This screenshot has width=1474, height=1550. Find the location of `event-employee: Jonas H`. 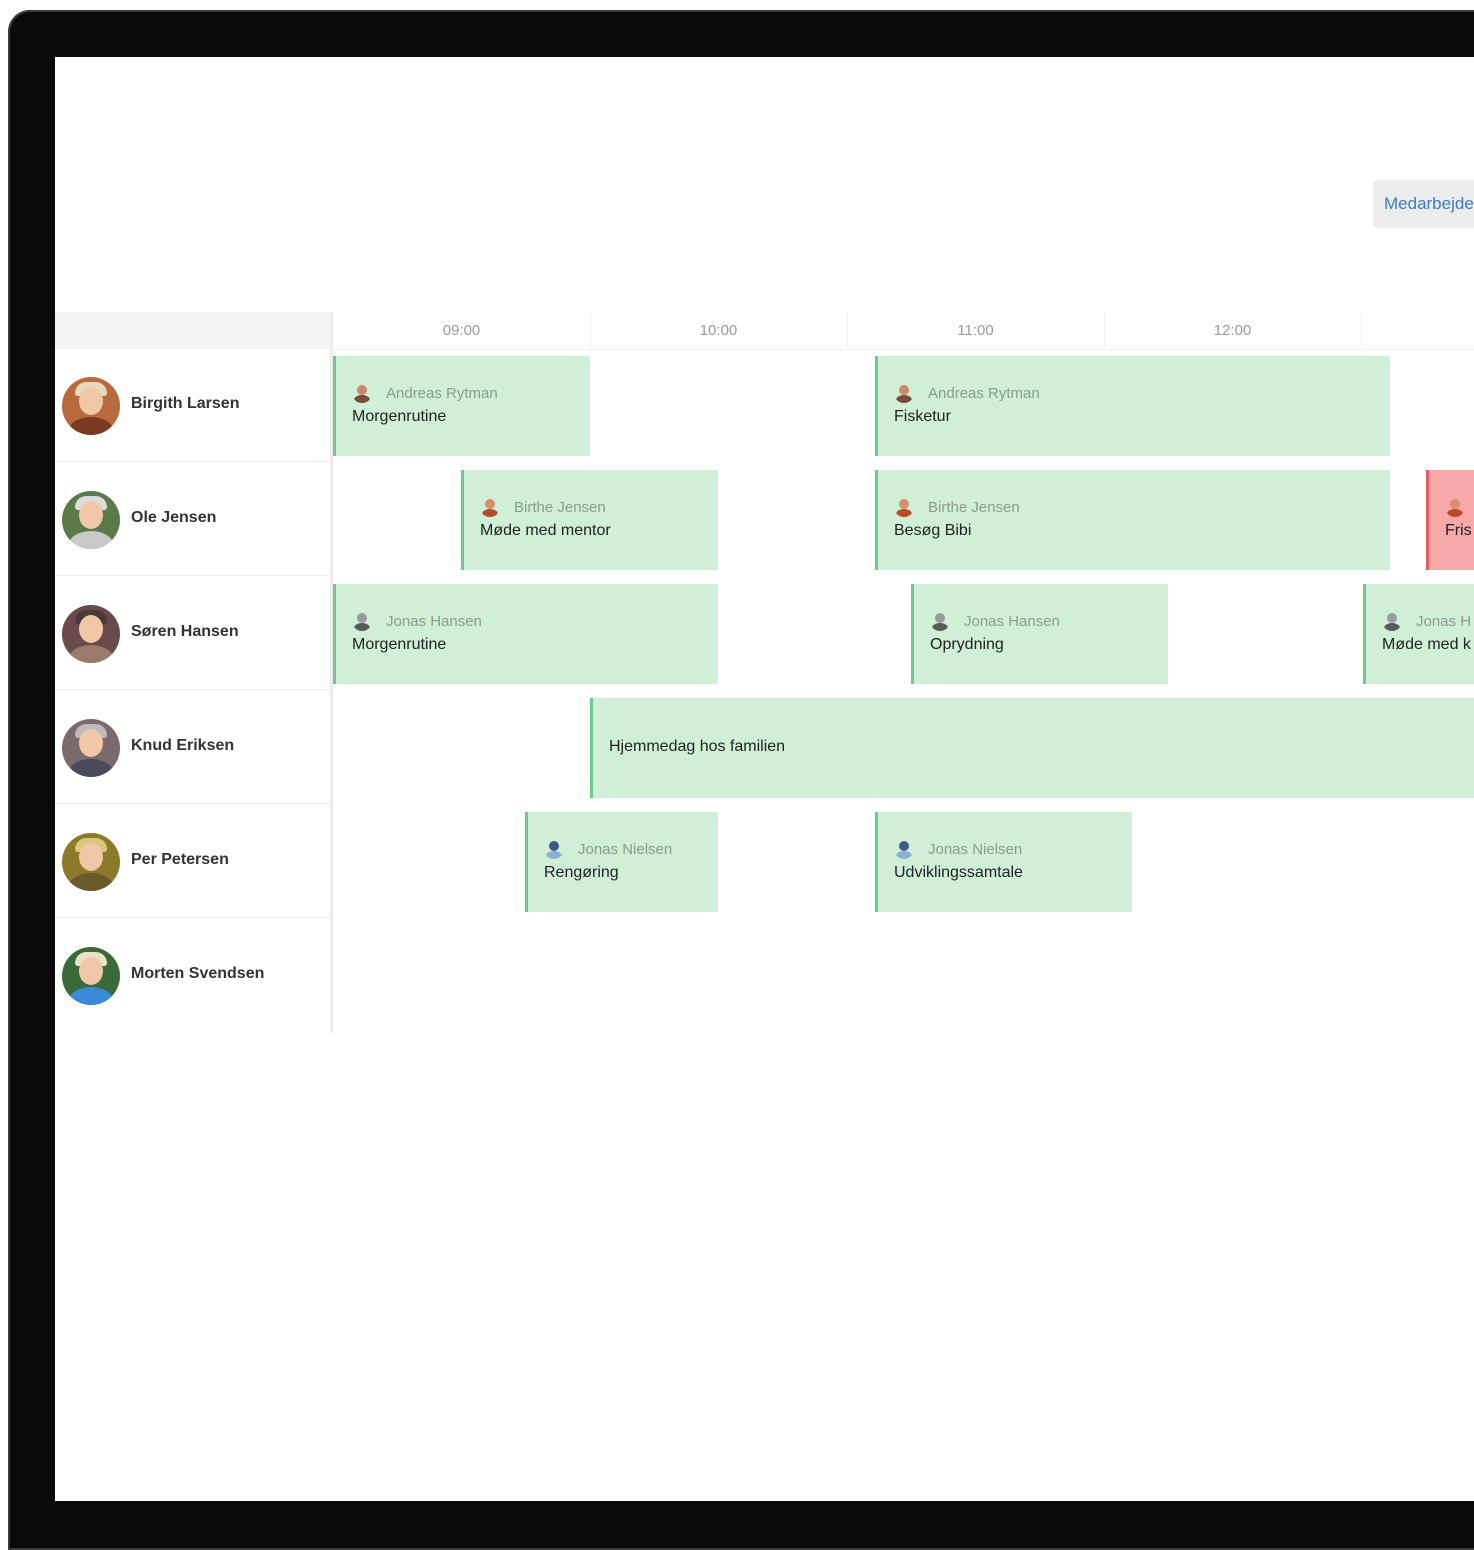

event-employee: Jonas H is located at coordinates (1444, 621).